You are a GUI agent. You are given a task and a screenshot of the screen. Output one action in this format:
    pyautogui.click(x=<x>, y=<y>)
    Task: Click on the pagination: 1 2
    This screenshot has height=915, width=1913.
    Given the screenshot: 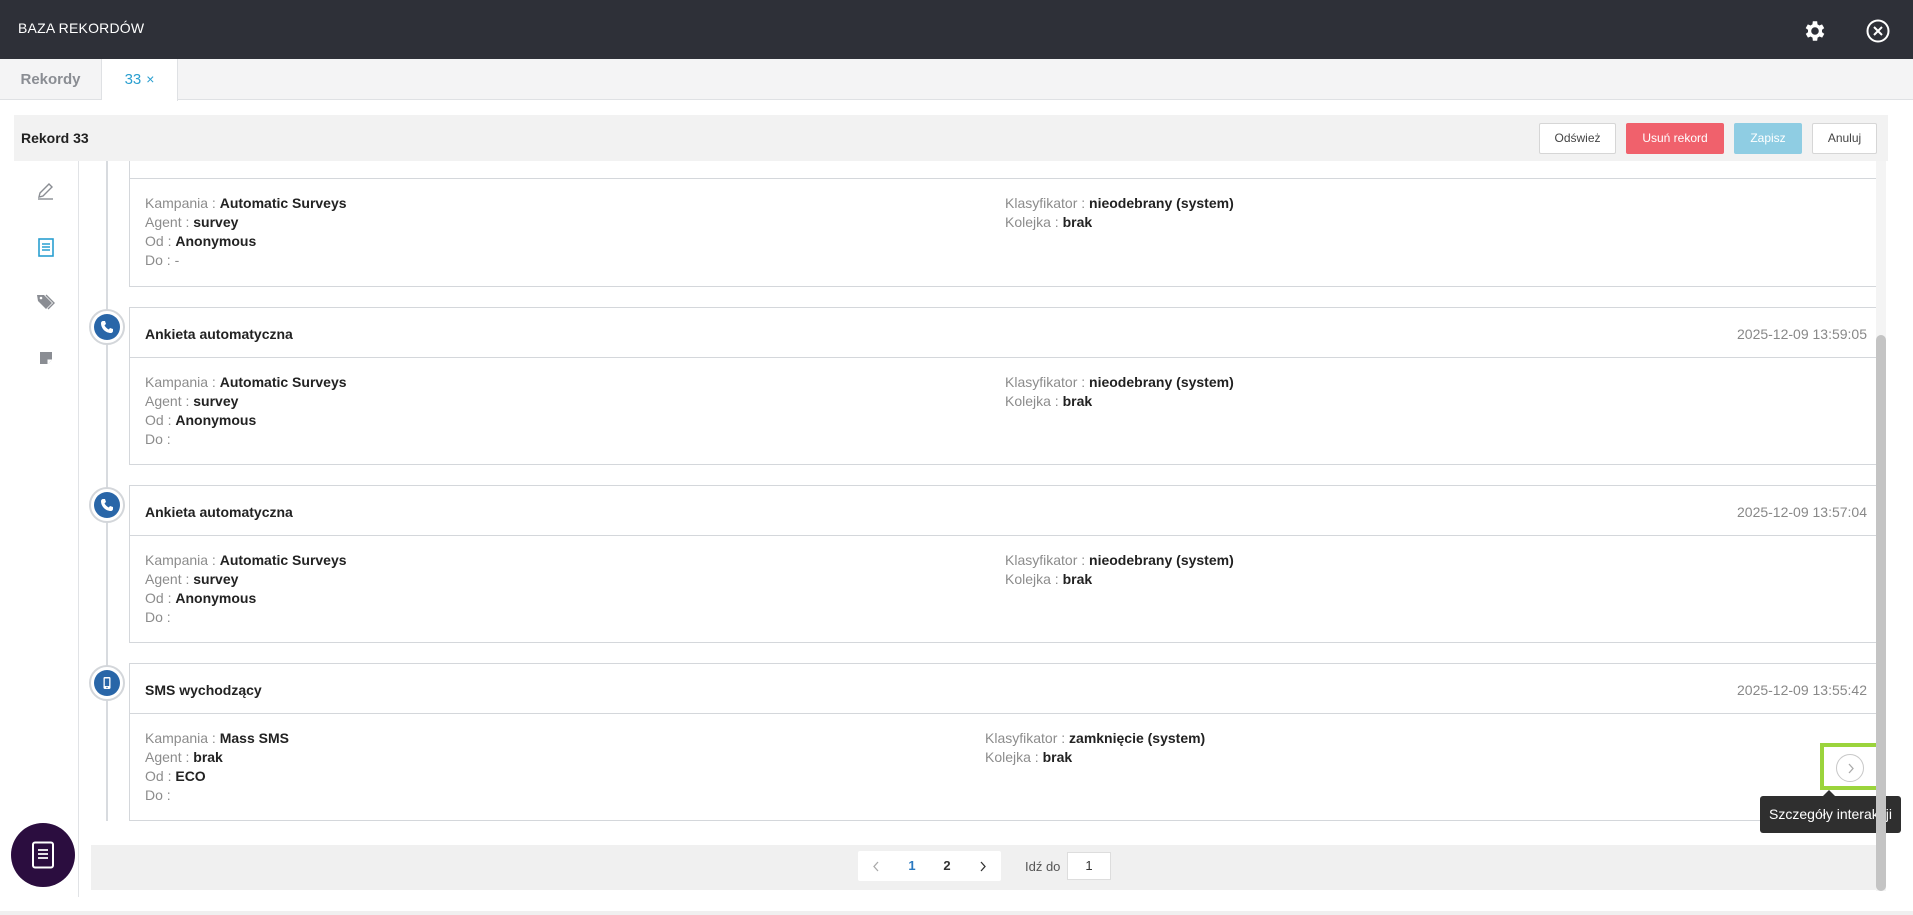 What is the action you would take?
    pyautogui.click(x=929, y=866)
    